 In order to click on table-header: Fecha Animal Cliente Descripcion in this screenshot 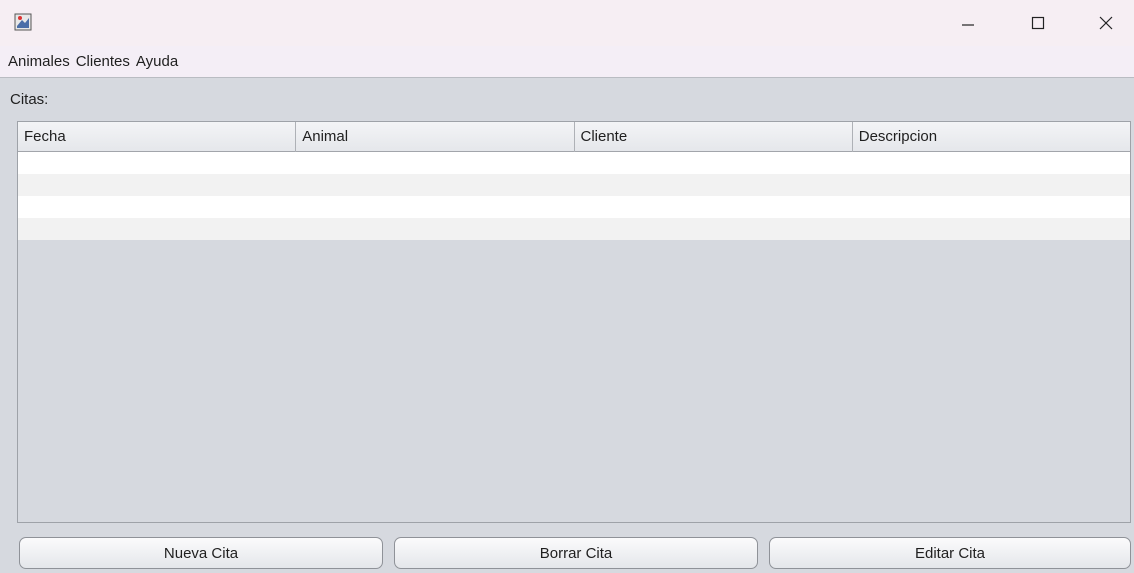, I will do `click(574, 137)`.